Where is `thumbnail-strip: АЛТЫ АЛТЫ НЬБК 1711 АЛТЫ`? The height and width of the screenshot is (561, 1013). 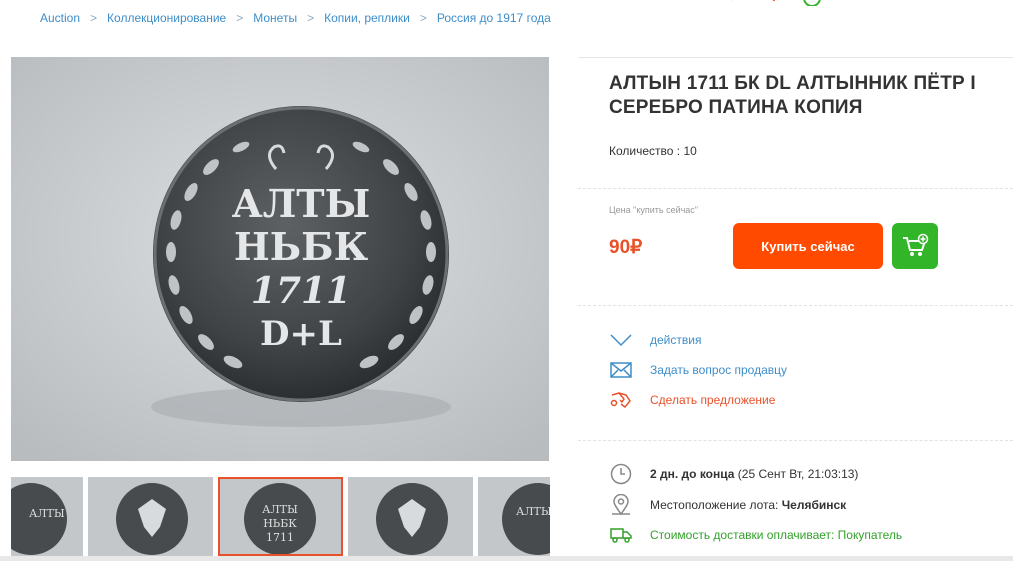 thumbnail-strip: АЛТЫ АЛТЫ НЬБК 1711 АЛТЫ is located at coordinates (280, 516).